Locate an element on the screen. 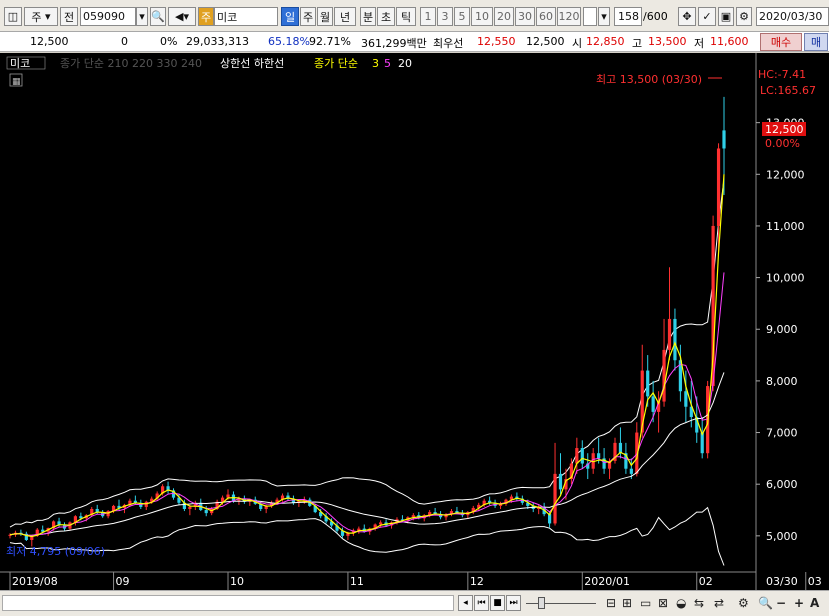  expand-chart-icon: ⊞ is located at coordinates (627, 603).